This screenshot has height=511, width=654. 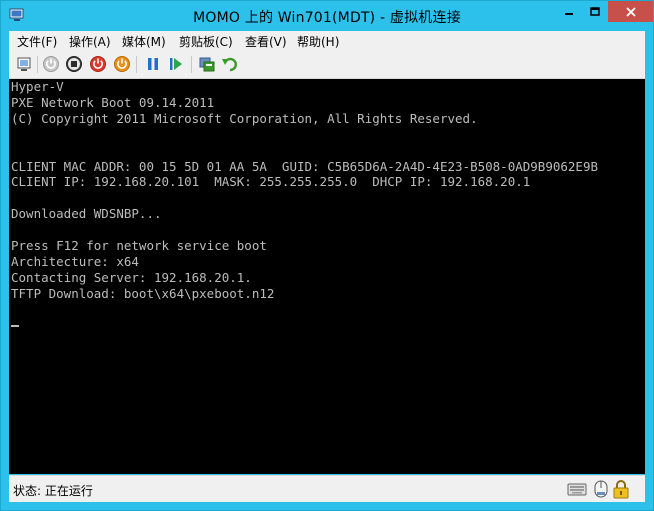 I want to click on title-bar: MOMO 上的 Win701(MDT) - 虚拟机连接, so click(x=327, y=16).